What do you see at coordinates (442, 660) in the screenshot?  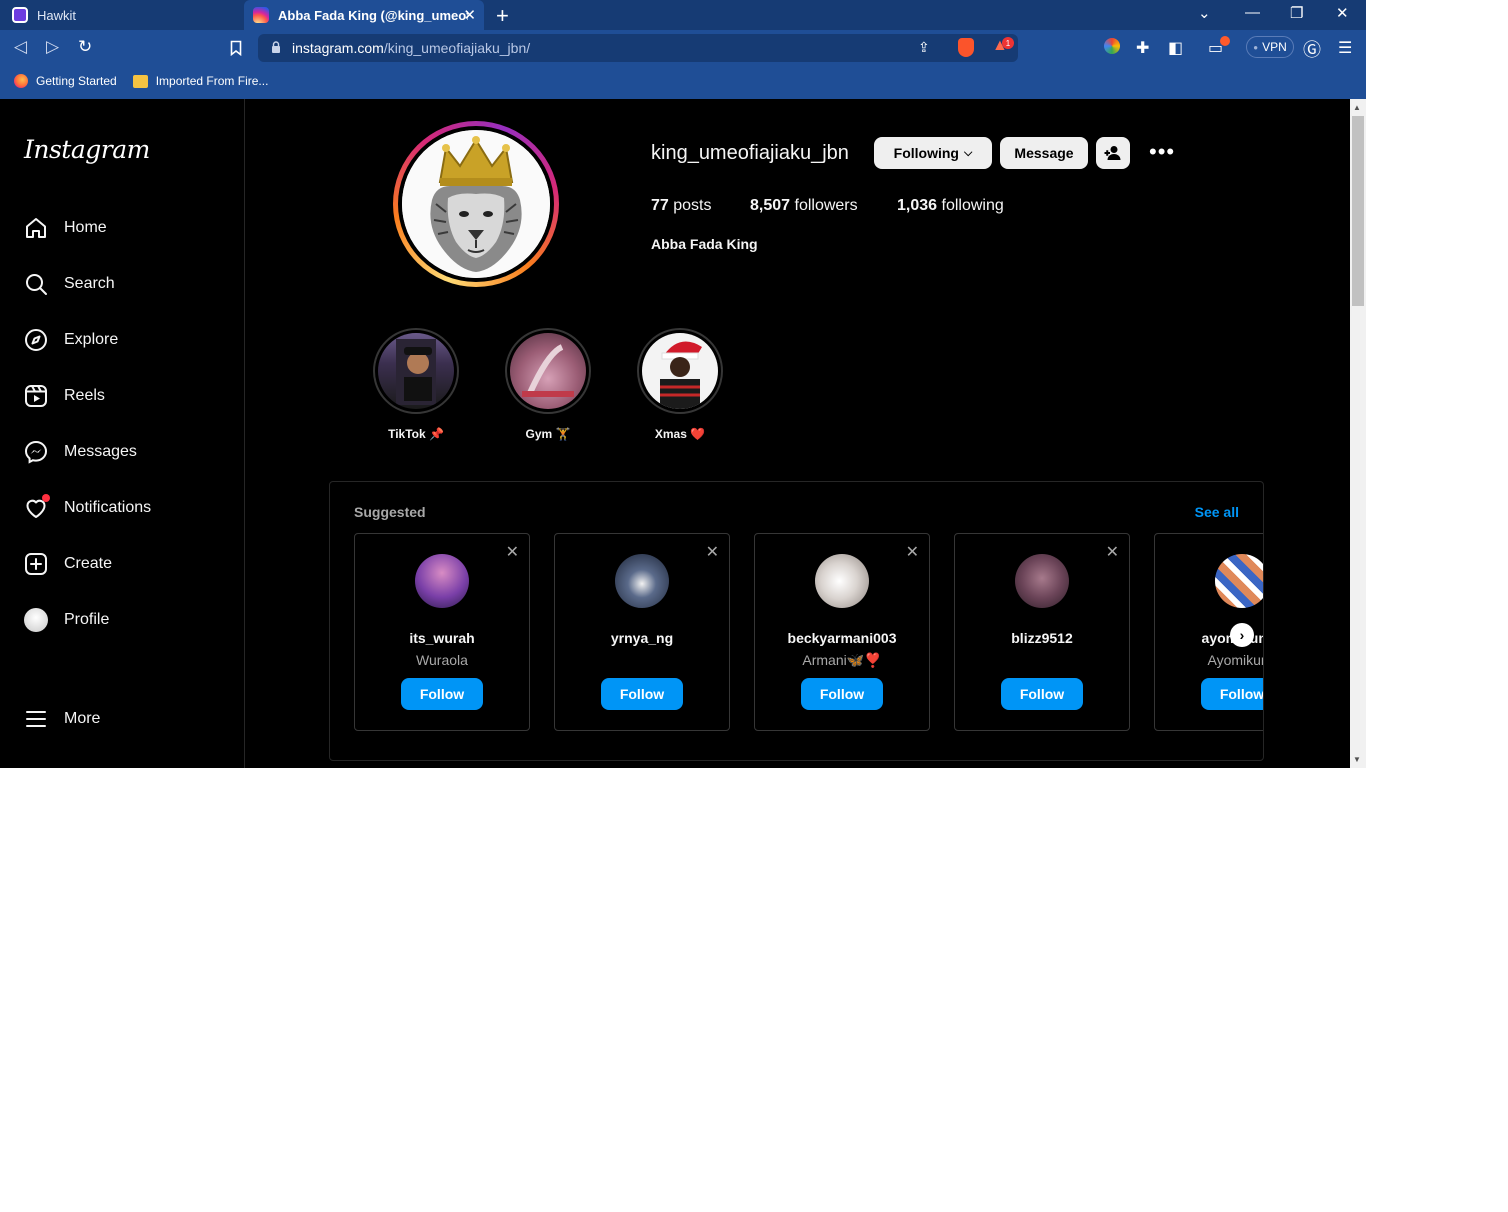 I see `suggested-subtitle: Wuraola` at bounding box center [442, 660].